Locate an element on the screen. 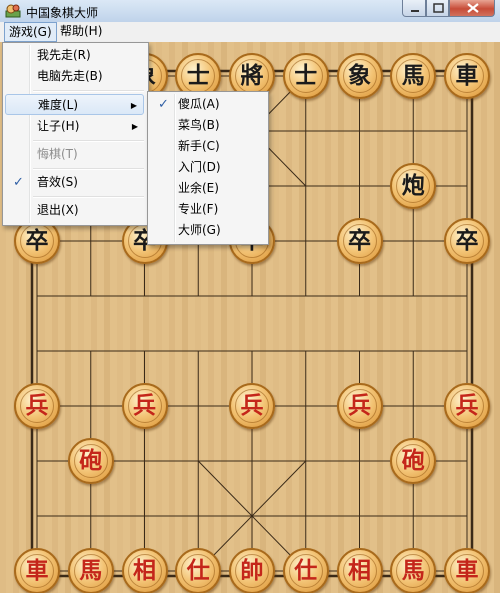 The image size is (500, 593). piece-char: 炮 is located at coordinates (413, 185).